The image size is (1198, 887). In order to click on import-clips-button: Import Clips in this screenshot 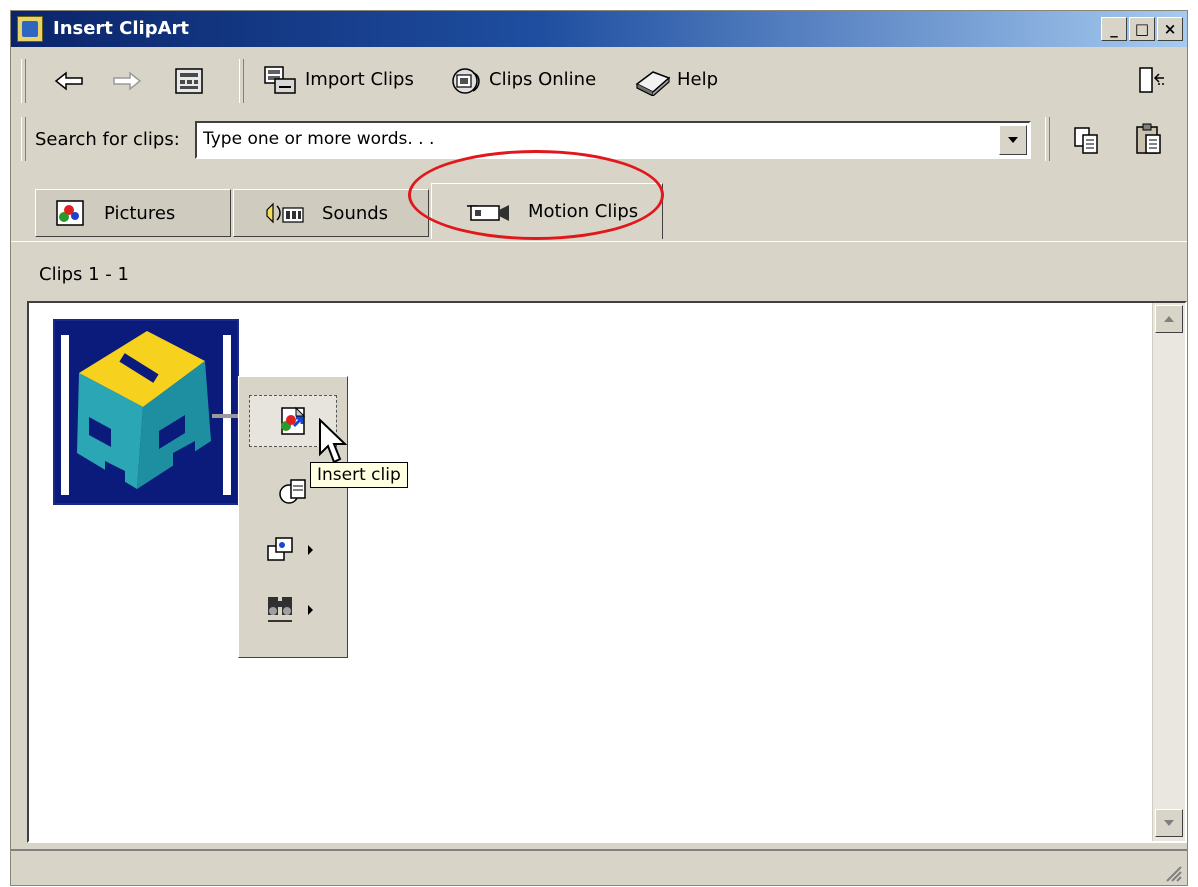, I will do `click(359, 79)`.